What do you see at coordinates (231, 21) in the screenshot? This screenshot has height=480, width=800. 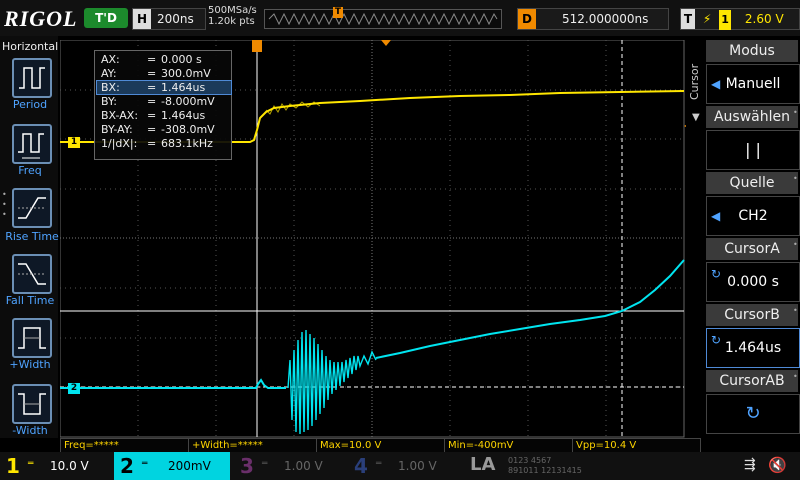 I see `memory-points: 1.20k pts` at bounding box center [231, 21].